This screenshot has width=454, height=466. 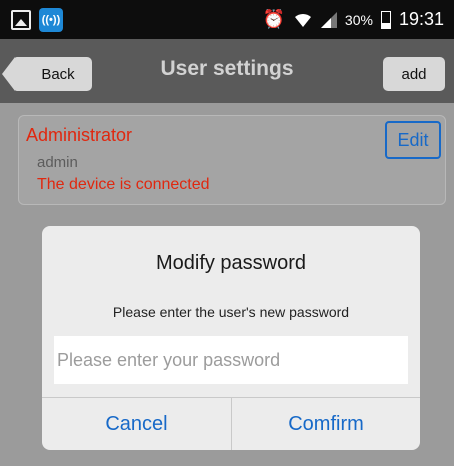 What do you see at coordinates (57, 162) in the screenshot?
I see `user-account: admin` at bounding box center [57, 162].